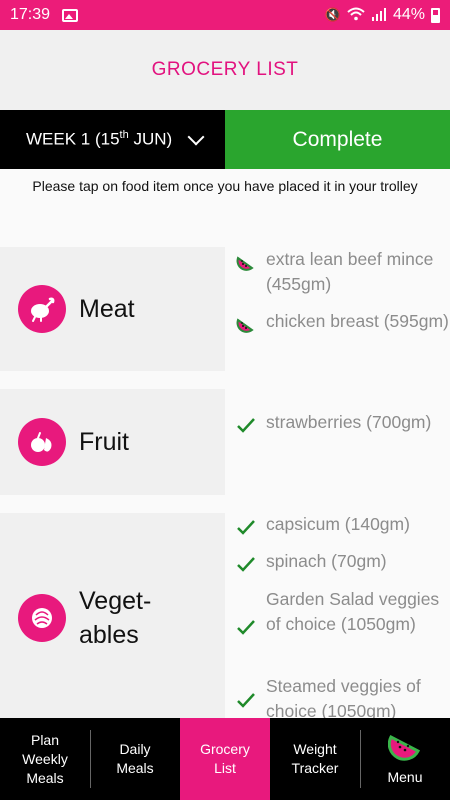 The height and width of the screenshot is (800, 450). I want to click on category-vegetables: Veget- ables, so click(112, 618).